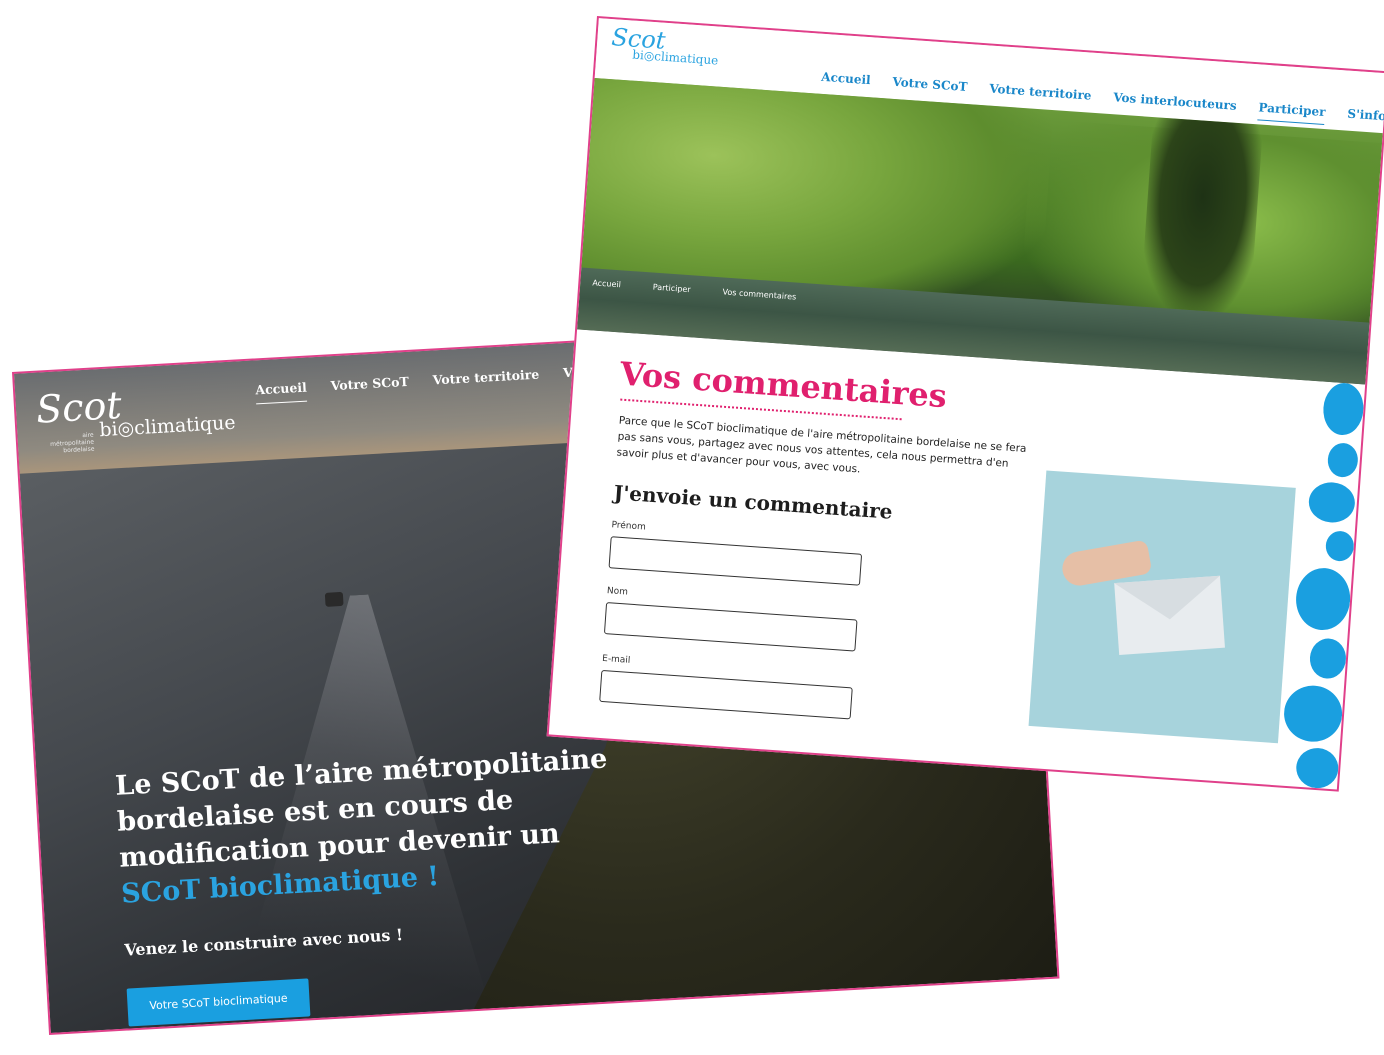 This screenshot has width=1384, height=1055. What do you see at coordinates (629, 526) in the screenshot?
I see `first-name-label: Prénom` at bounding box center [629, 526].